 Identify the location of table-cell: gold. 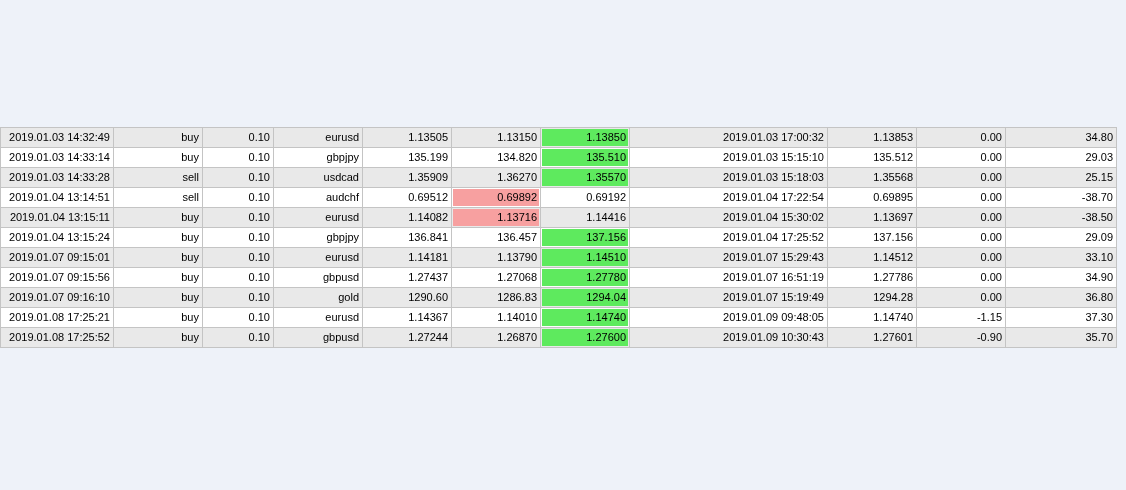
(318, 297).